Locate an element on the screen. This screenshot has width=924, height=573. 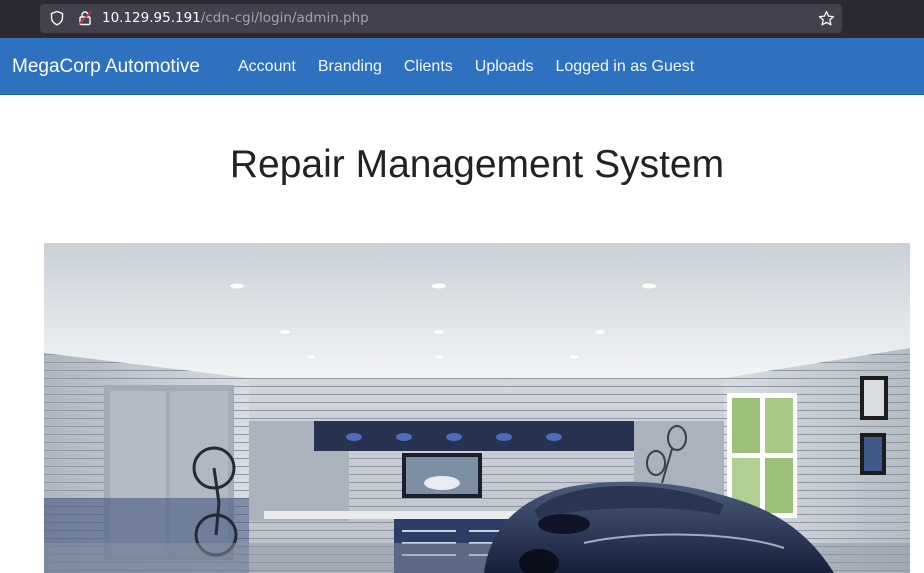
url-host: 10.129.95.191 is located at coordinates (151, 18).